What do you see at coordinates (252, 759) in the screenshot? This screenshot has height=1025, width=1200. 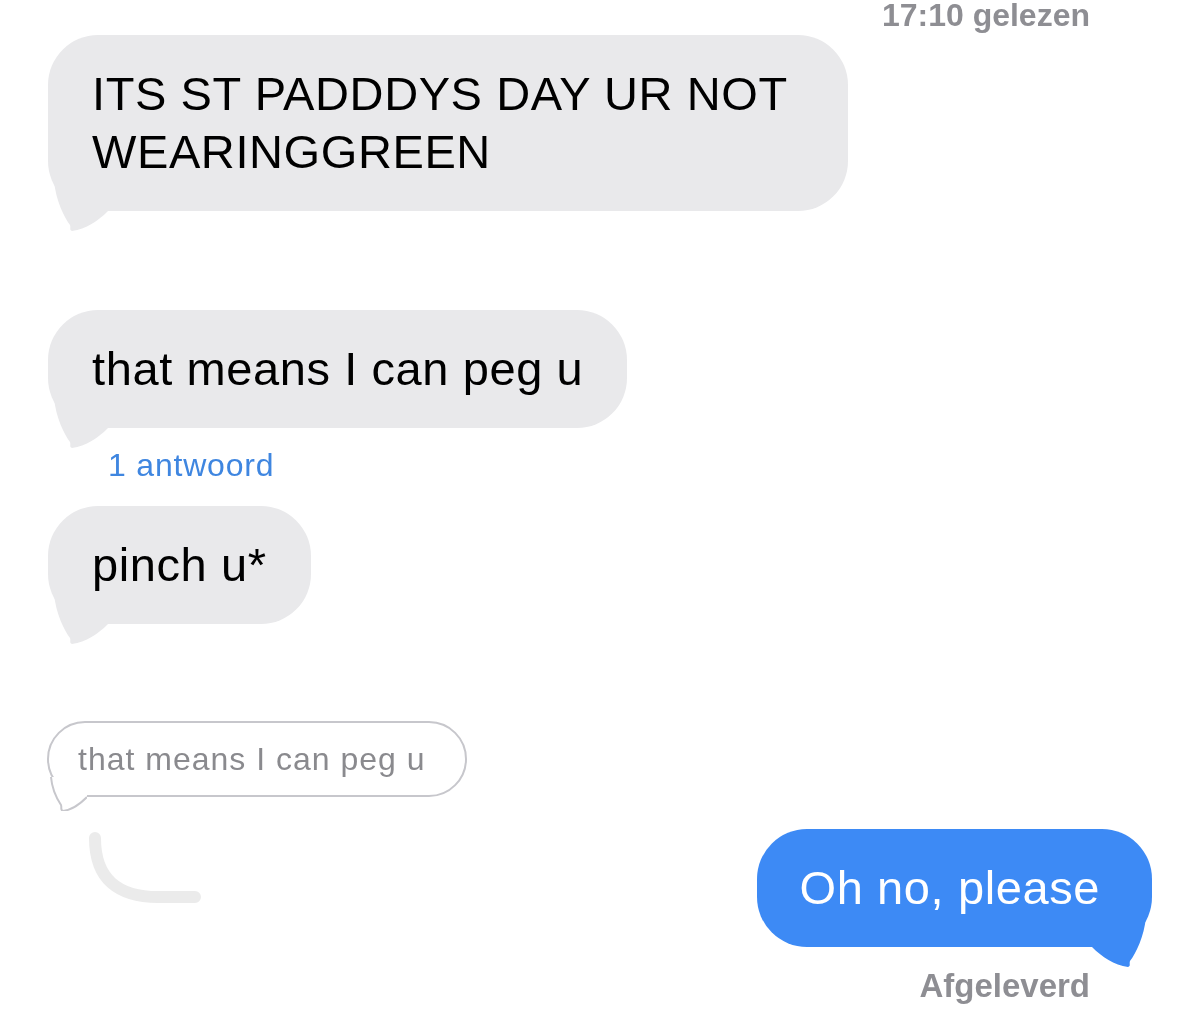 I see `quoted-message-text: that means I can peg u` at bounding box center [252, 759].